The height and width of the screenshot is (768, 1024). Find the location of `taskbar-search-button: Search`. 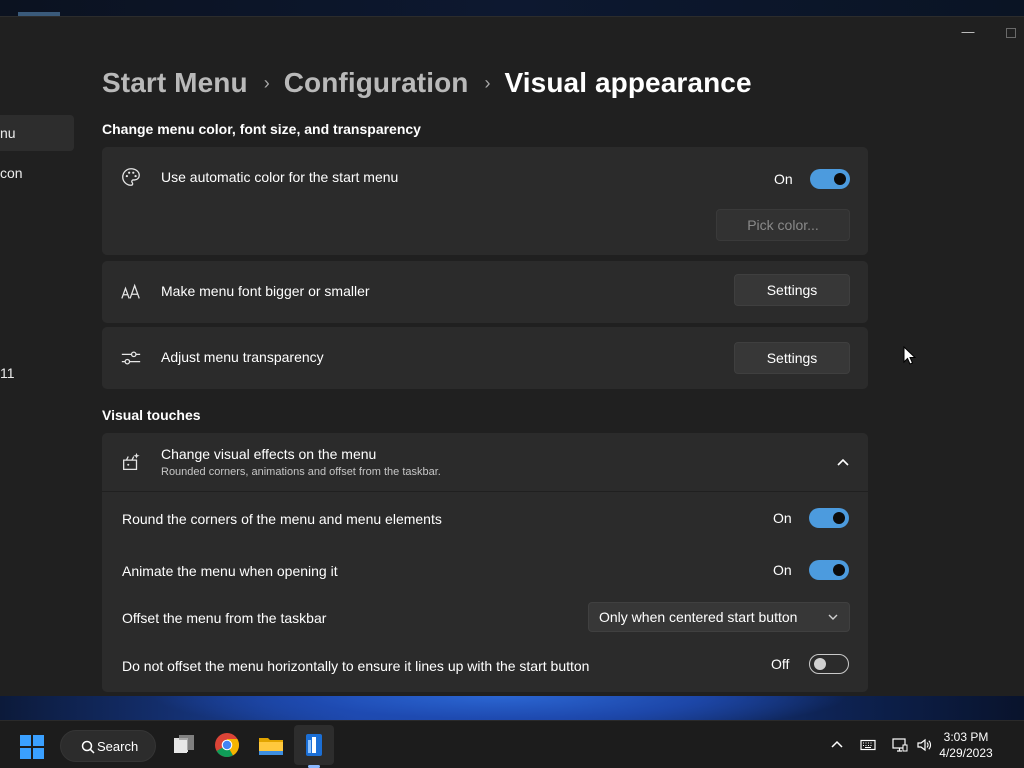

taskbar-search-button: Search is located at coordinates (108, 746).